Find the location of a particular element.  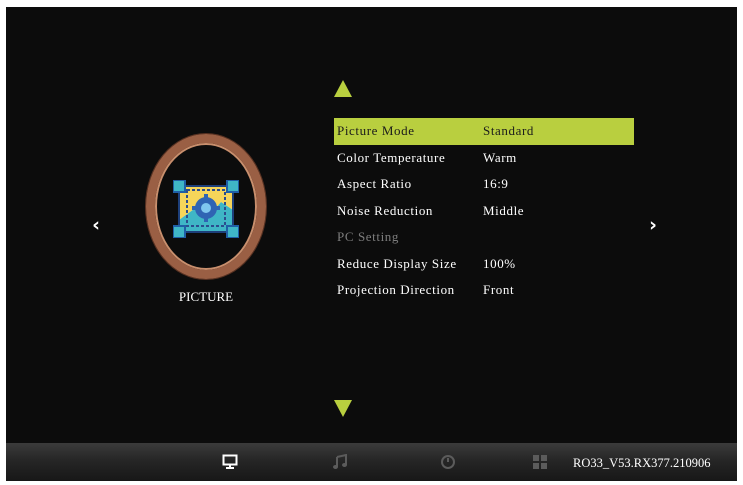

section-icon-ring is located at coordinates (206, 206).